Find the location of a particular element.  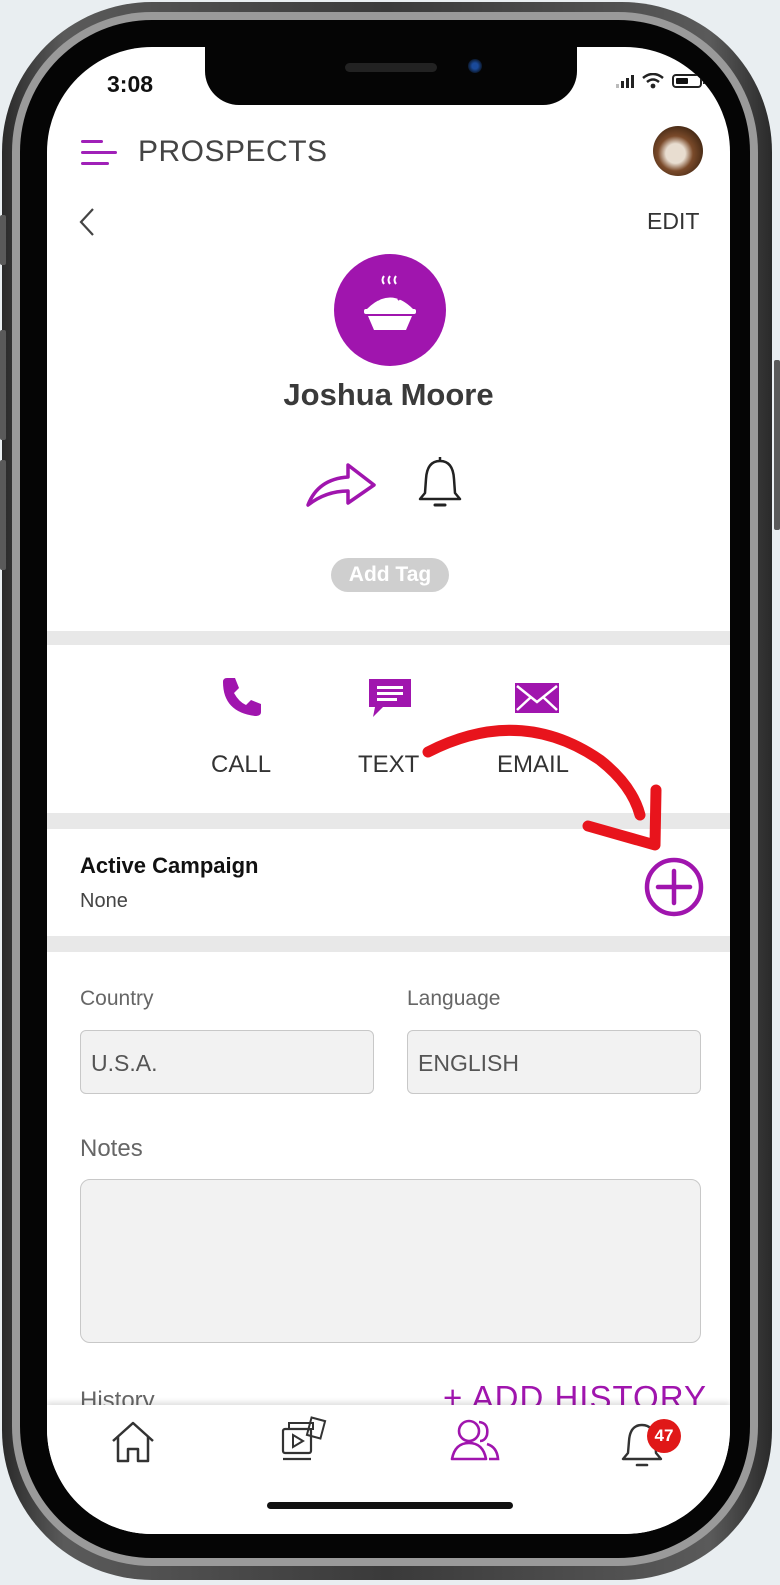

edit-button: EDIT is located at coordinates (673, 221).